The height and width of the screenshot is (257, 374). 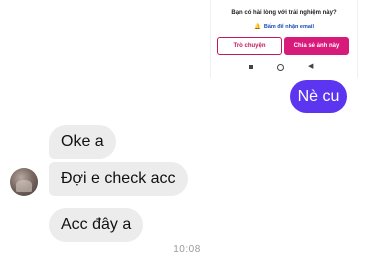 I want to click on card-question-text: Bạn có hài lòng với trải nghiệm này?, so click(x=284, y=13).